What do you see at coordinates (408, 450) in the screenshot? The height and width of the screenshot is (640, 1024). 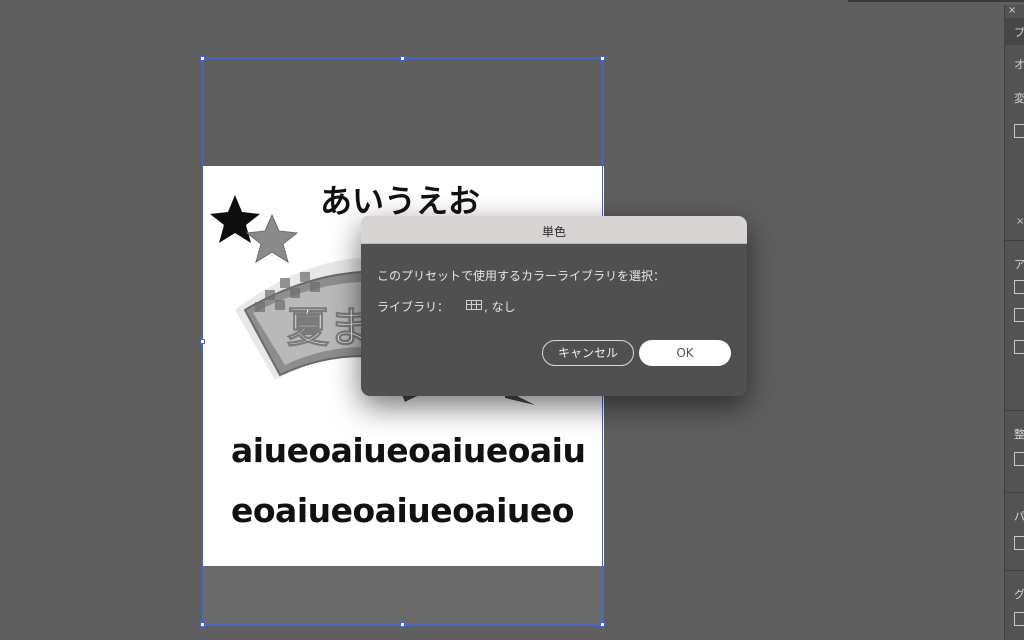 I see `artboard-text-line-1: aiueoaiueoaiueoaiu` at bounding box center [408, 450].